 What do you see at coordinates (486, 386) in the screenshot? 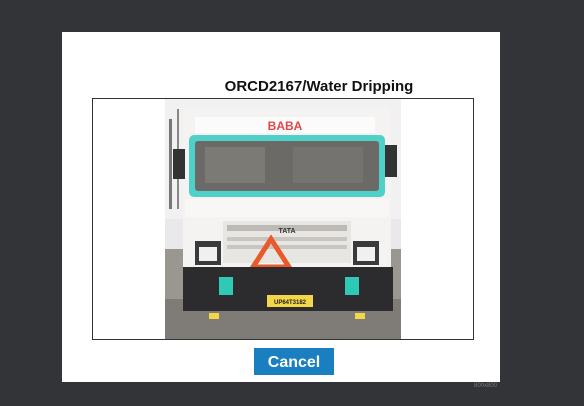
I see `dimension-note: 800x800` at bounding box center [486, 386].